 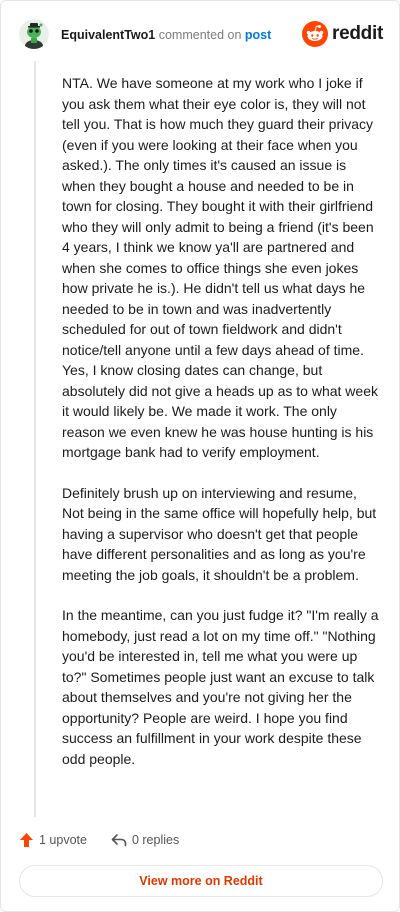 I want to click on post-link: post, so click(x=258, y=35).